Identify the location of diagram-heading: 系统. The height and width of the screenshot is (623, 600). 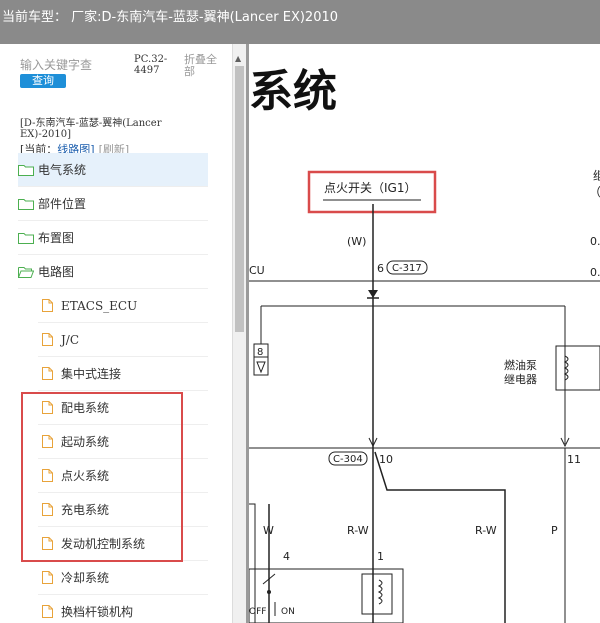
(293, 91).